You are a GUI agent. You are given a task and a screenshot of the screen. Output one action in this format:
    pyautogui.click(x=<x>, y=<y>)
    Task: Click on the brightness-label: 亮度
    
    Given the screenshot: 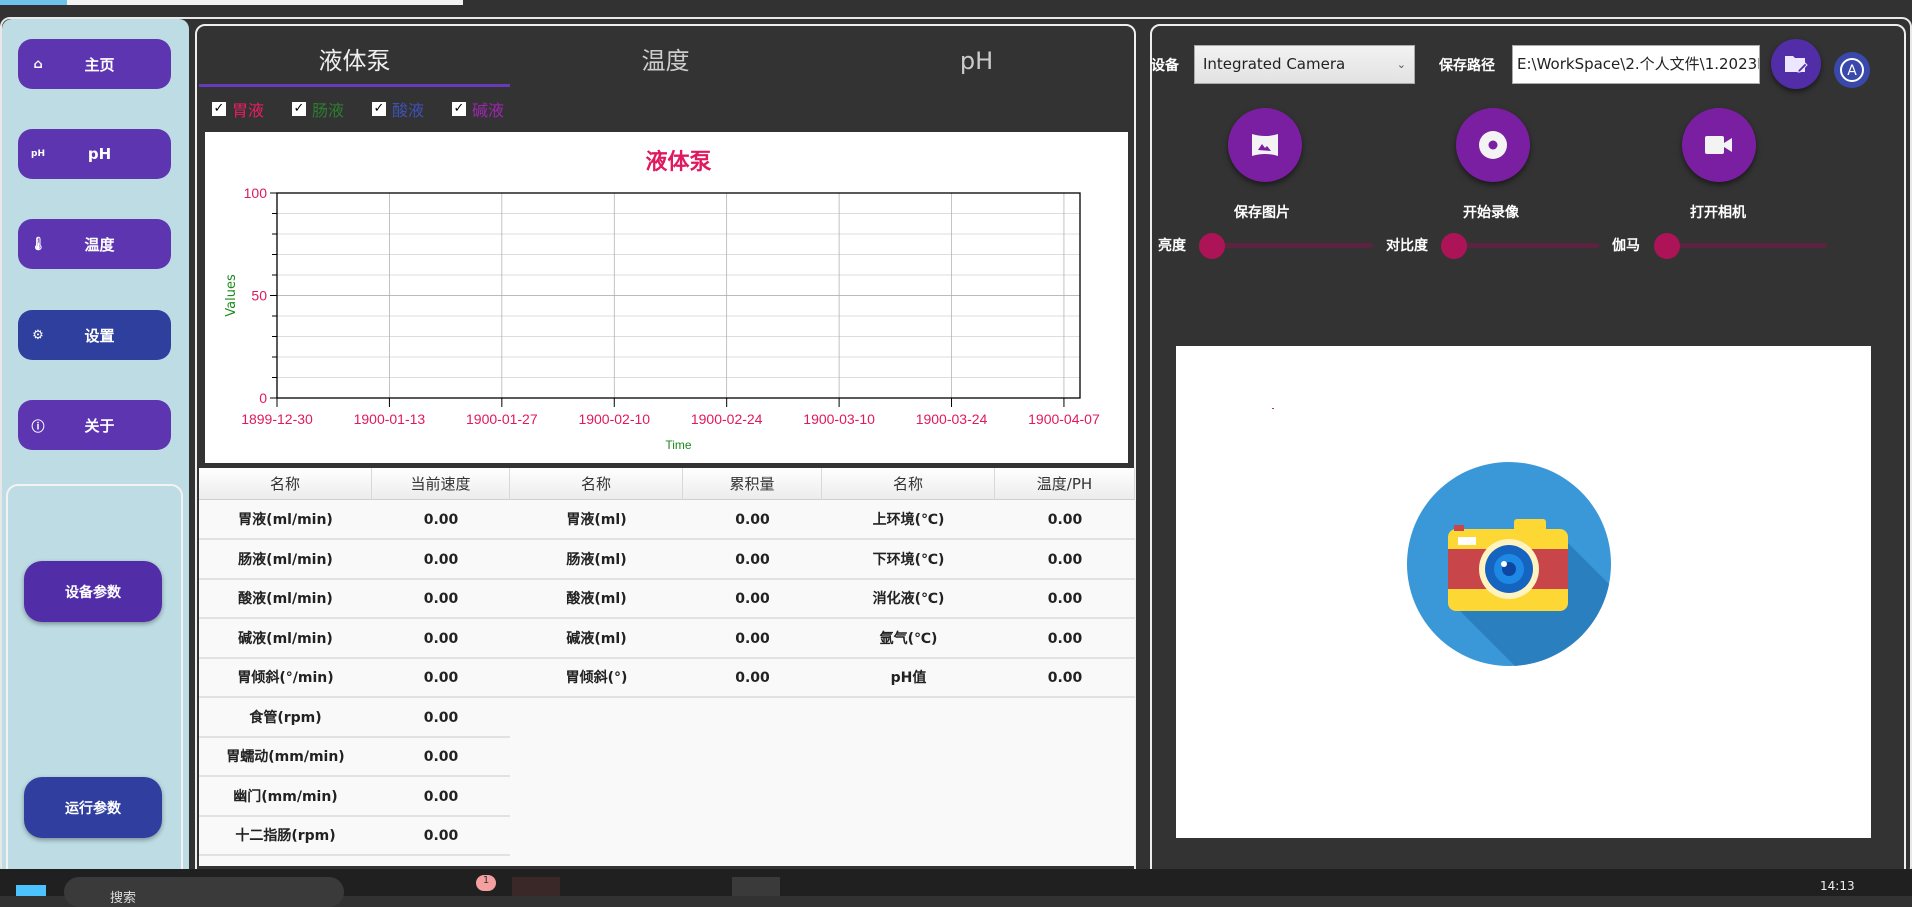 What is the action you would take?
    pyautogui.click(x=1172, y=246)
    